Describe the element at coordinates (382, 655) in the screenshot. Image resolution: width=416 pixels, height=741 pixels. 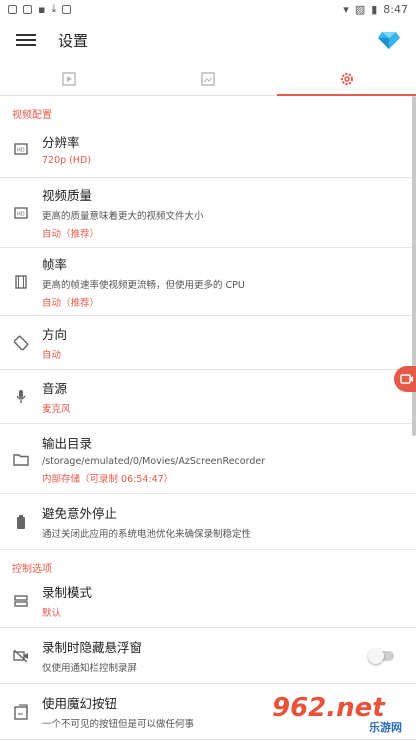
I see `hide-float-toggle` at that location.